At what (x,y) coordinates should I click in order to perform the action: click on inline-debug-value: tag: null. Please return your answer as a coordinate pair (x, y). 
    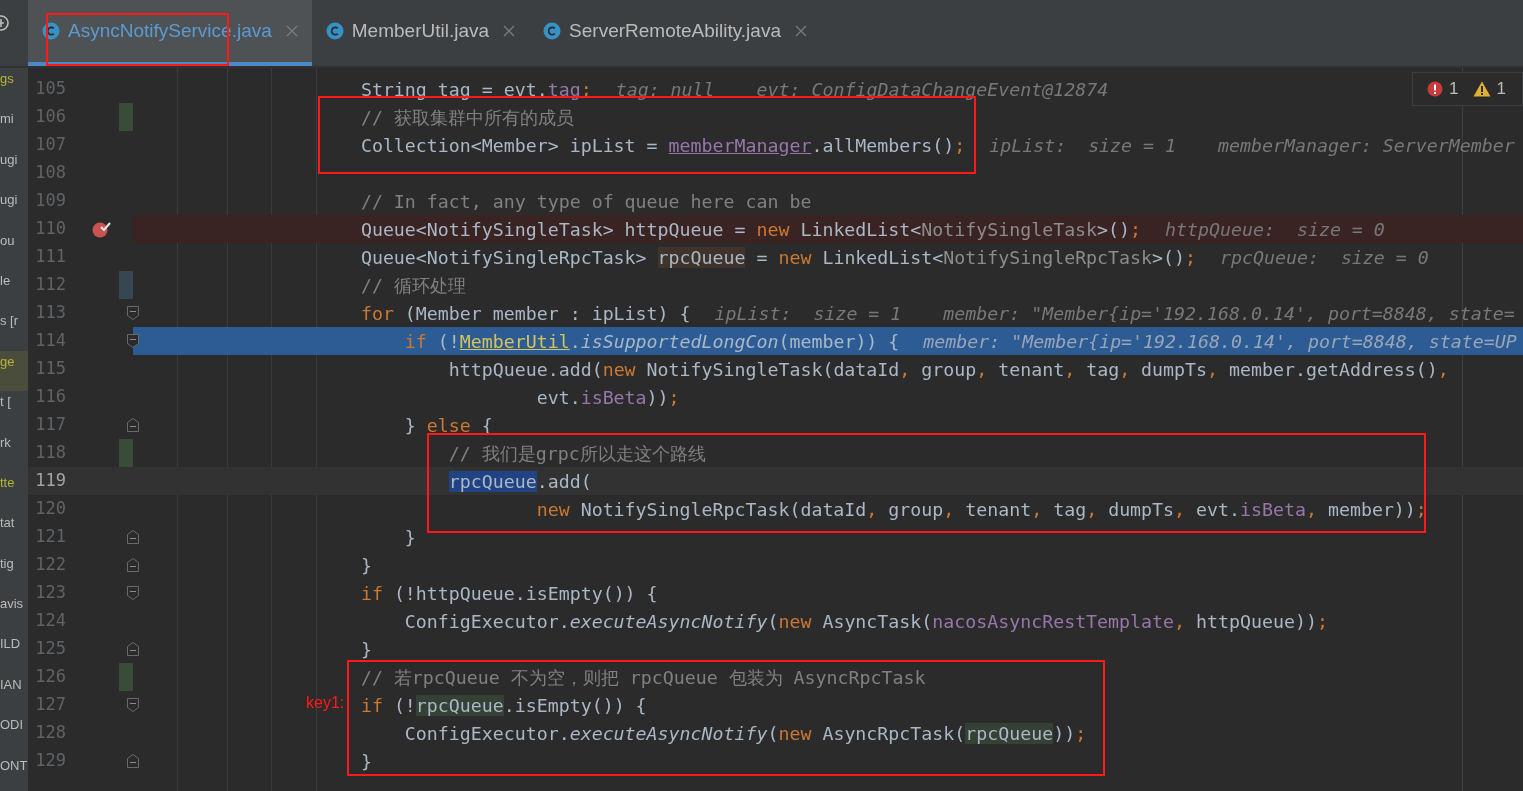
    Looking at the image, I should click on (665, 89).